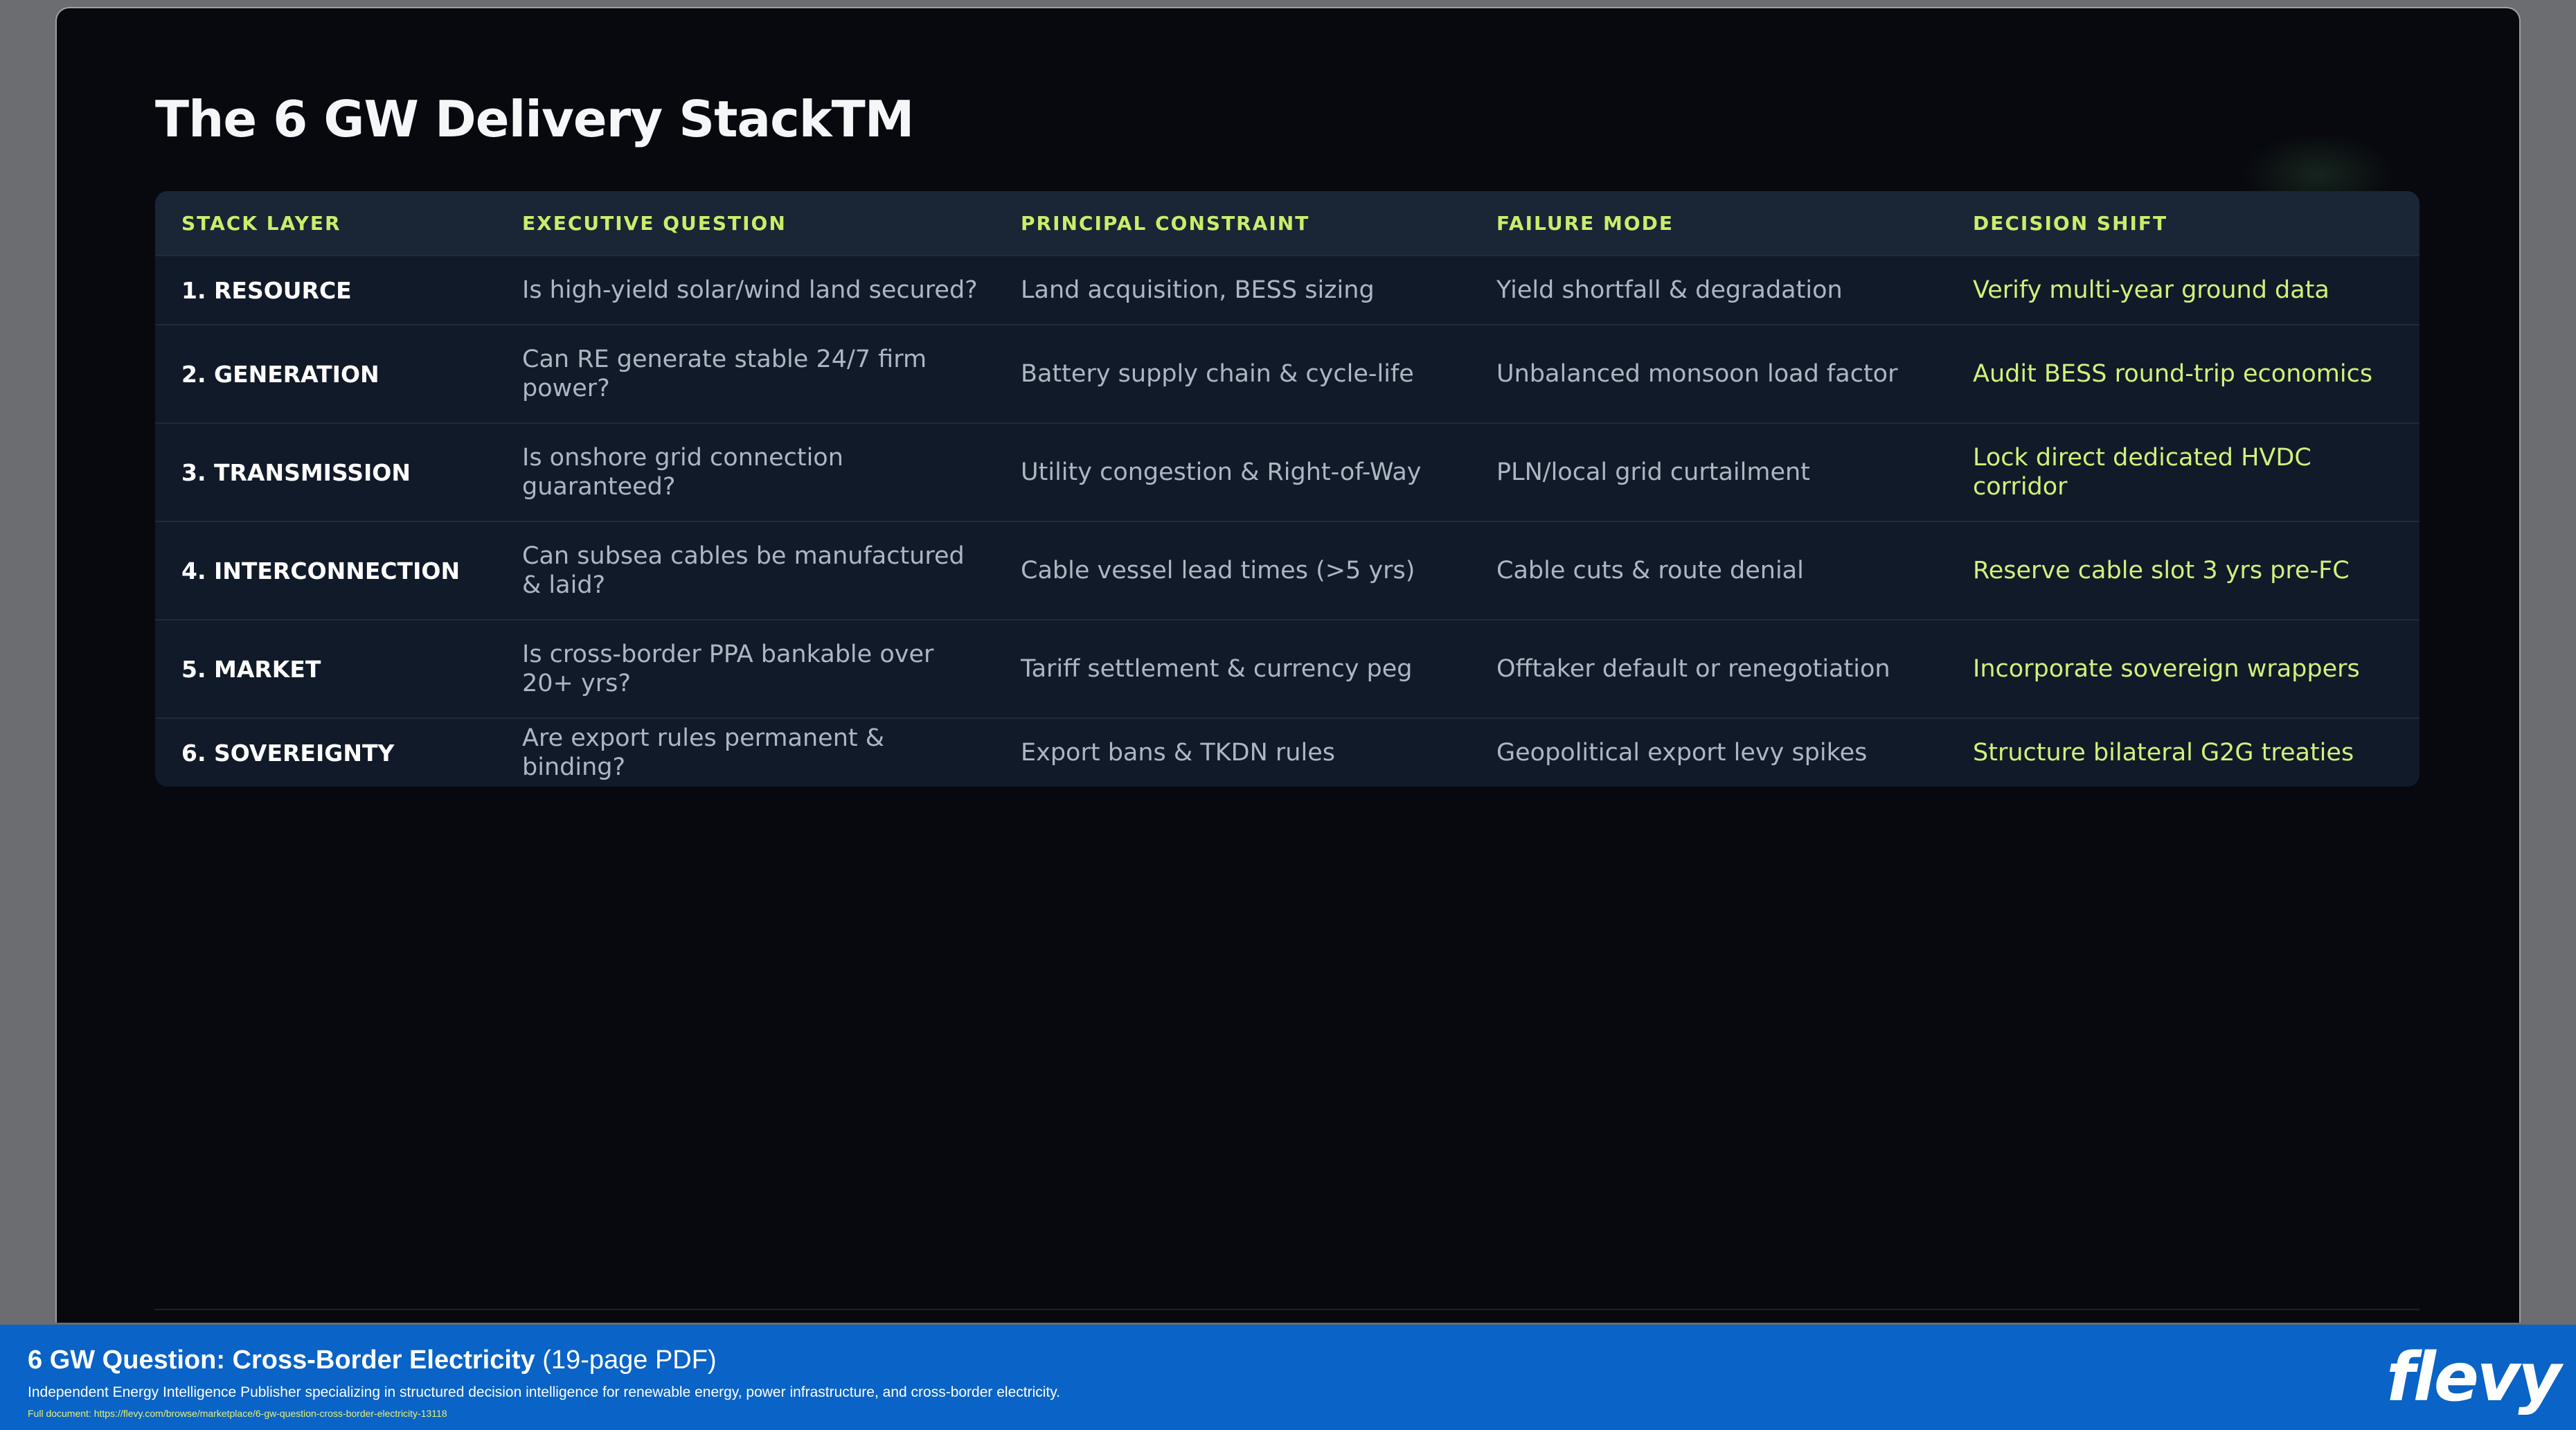 The width and height of the screenshot is (2576, 1430). What do you see at coordinates (1653, 472) in the screenshot?
I see `failure-mode-cell: PLN/local grid curtailment` at bounding box center [1653, 472].